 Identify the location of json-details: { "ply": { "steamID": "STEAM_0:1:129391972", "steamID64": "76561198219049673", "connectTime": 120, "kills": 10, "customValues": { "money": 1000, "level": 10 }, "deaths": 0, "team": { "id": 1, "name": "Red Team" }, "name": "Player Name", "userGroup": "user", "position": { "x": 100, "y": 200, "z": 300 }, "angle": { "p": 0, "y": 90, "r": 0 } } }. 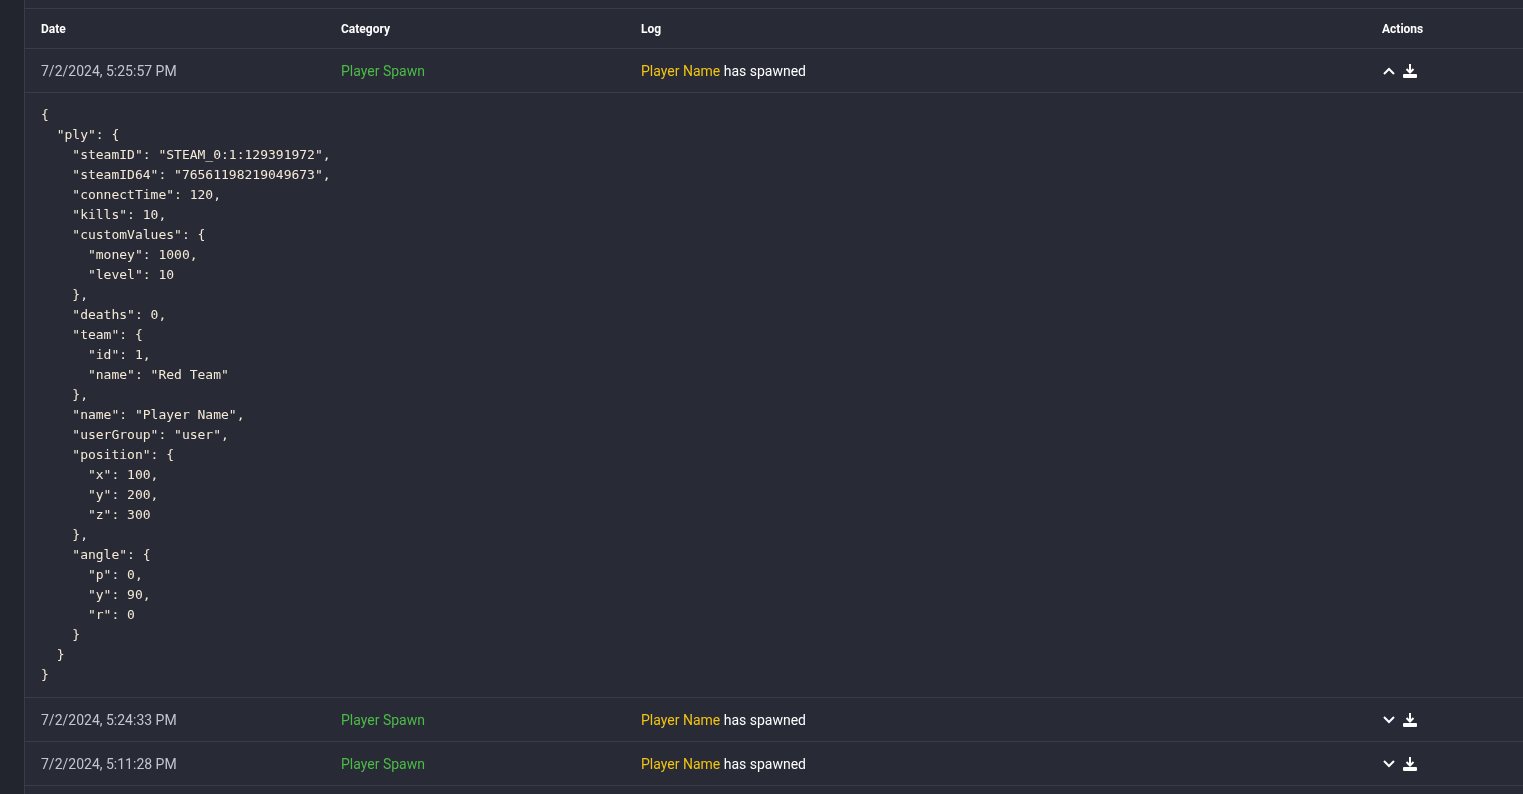
(186, 395).